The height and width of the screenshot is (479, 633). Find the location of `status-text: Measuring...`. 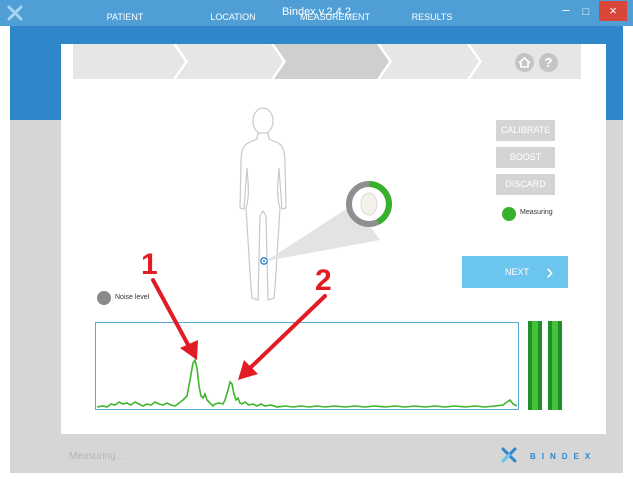

status-text: Measuring... is located at coordinates (97, 456).